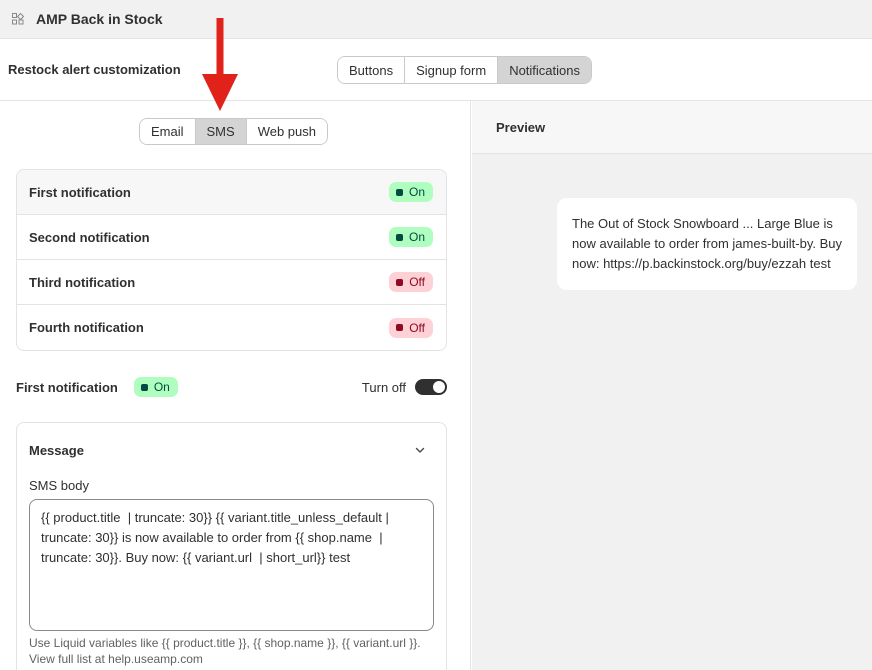 This screenshot has height=670, width=872. I want to click on selected-status-badge: On, so click(155, 387).